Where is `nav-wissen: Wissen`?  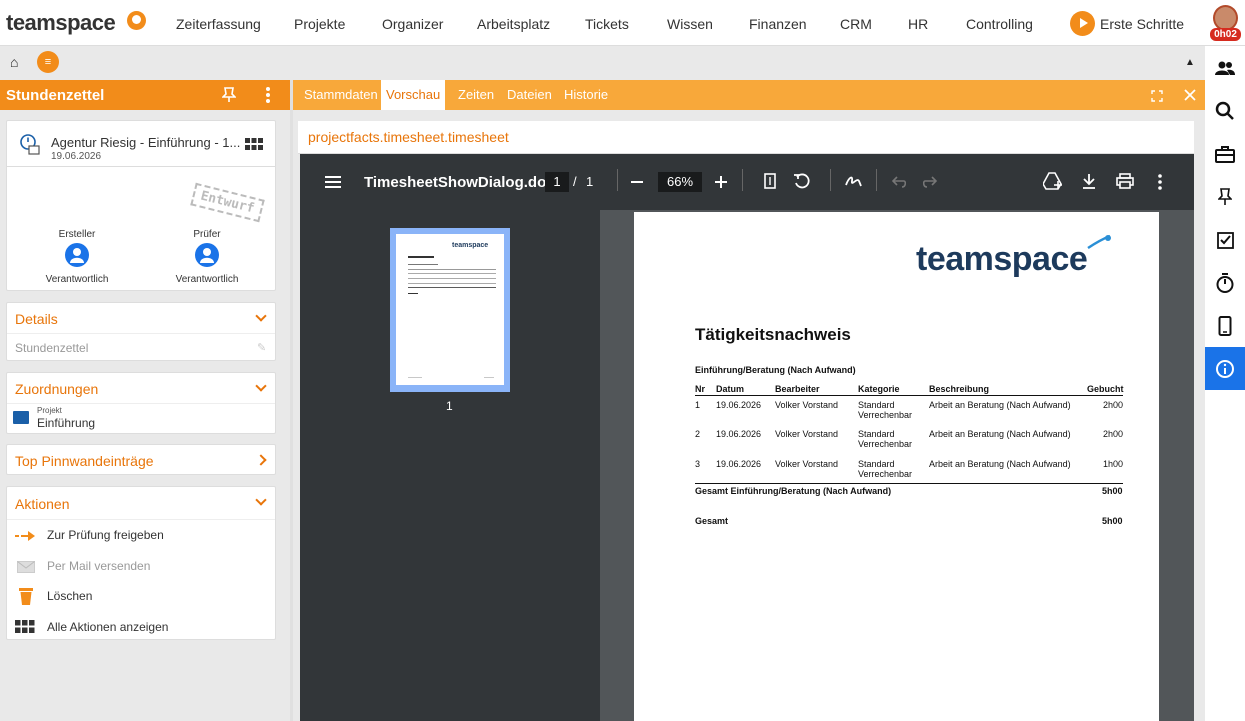
nav-wissen: Wissen is located at coordinates (690, 24).